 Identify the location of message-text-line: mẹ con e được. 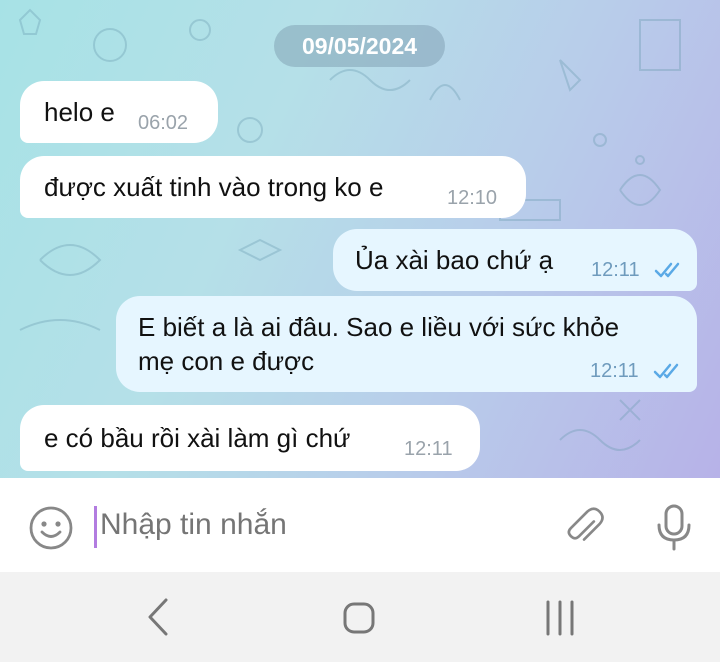
(226, 361).